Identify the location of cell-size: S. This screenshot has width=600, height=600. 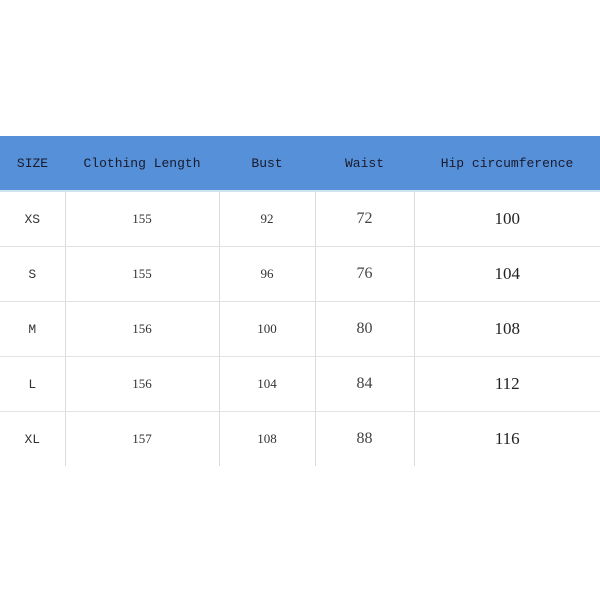
(33, 274).